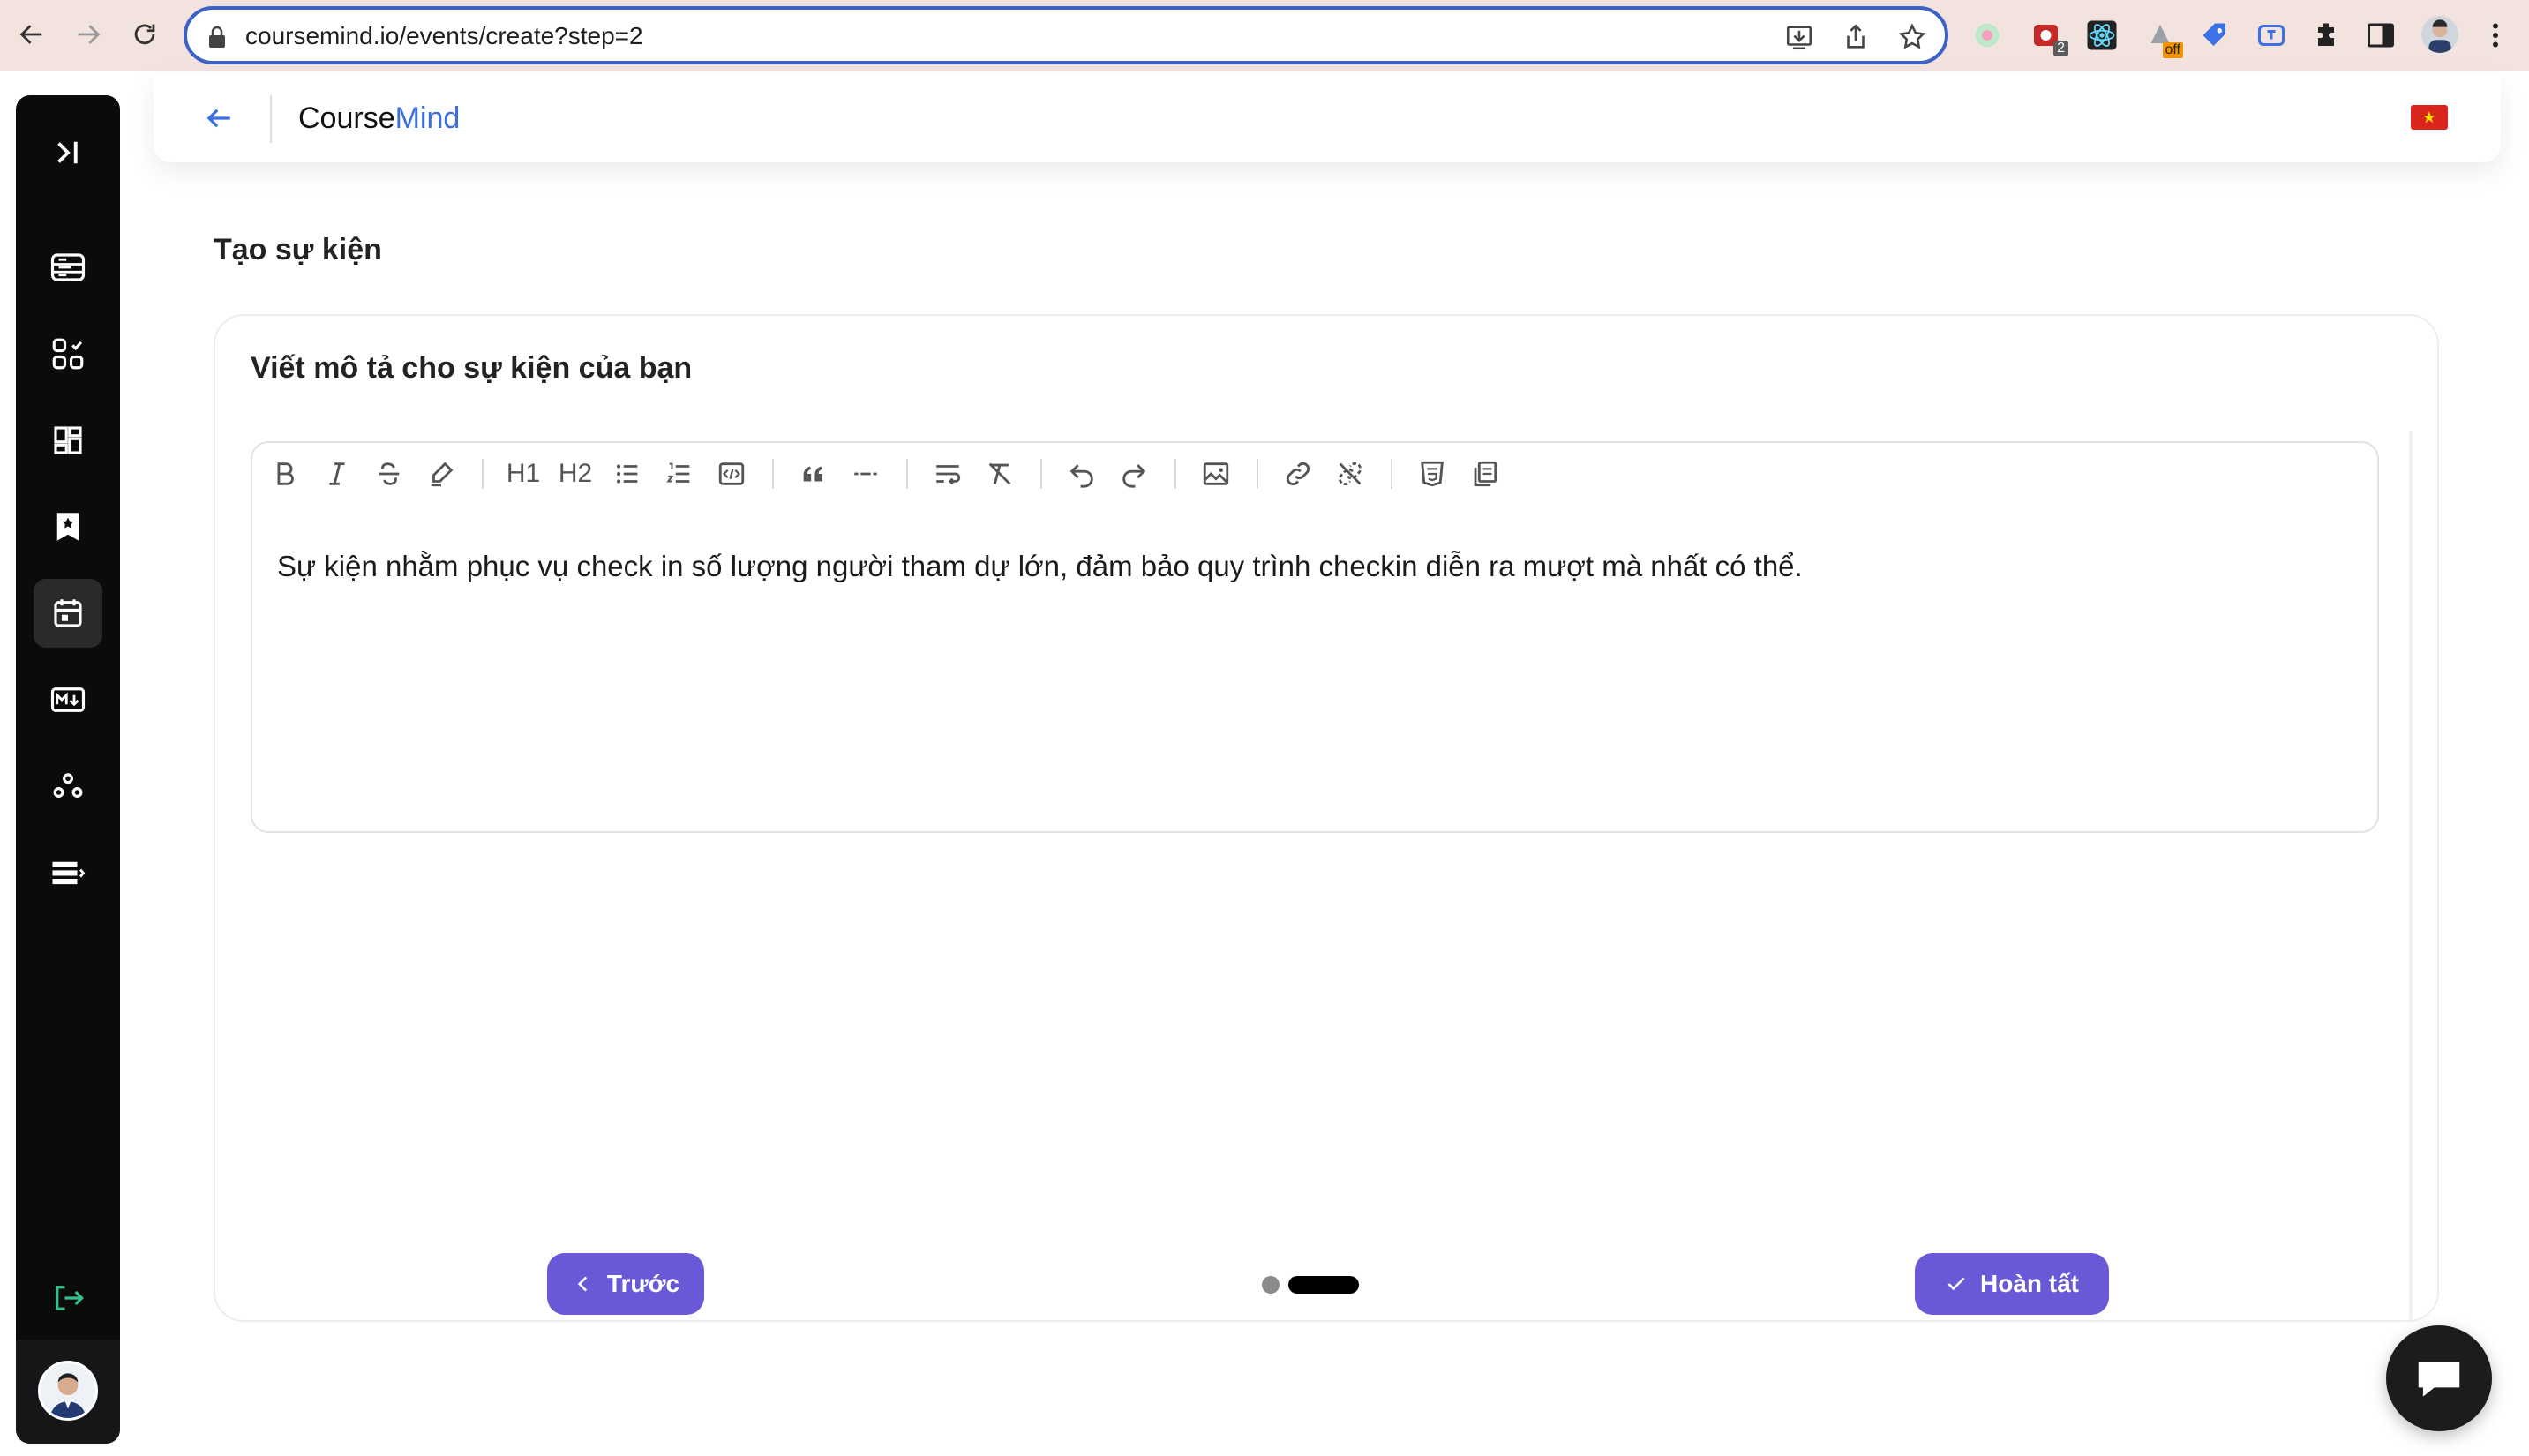 This screenshot has height=1456, width=2529. Describe the element at coordinates (428, 118) in the screenshot. I see `brand-part-2: Mind` at that location.